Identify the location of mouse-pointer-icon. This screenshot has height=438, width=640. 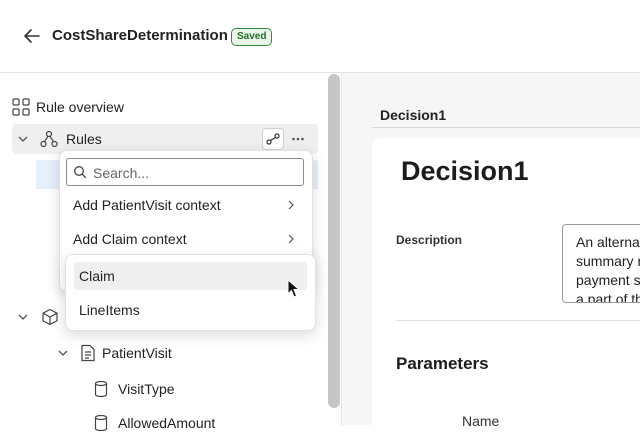
(294, 288).